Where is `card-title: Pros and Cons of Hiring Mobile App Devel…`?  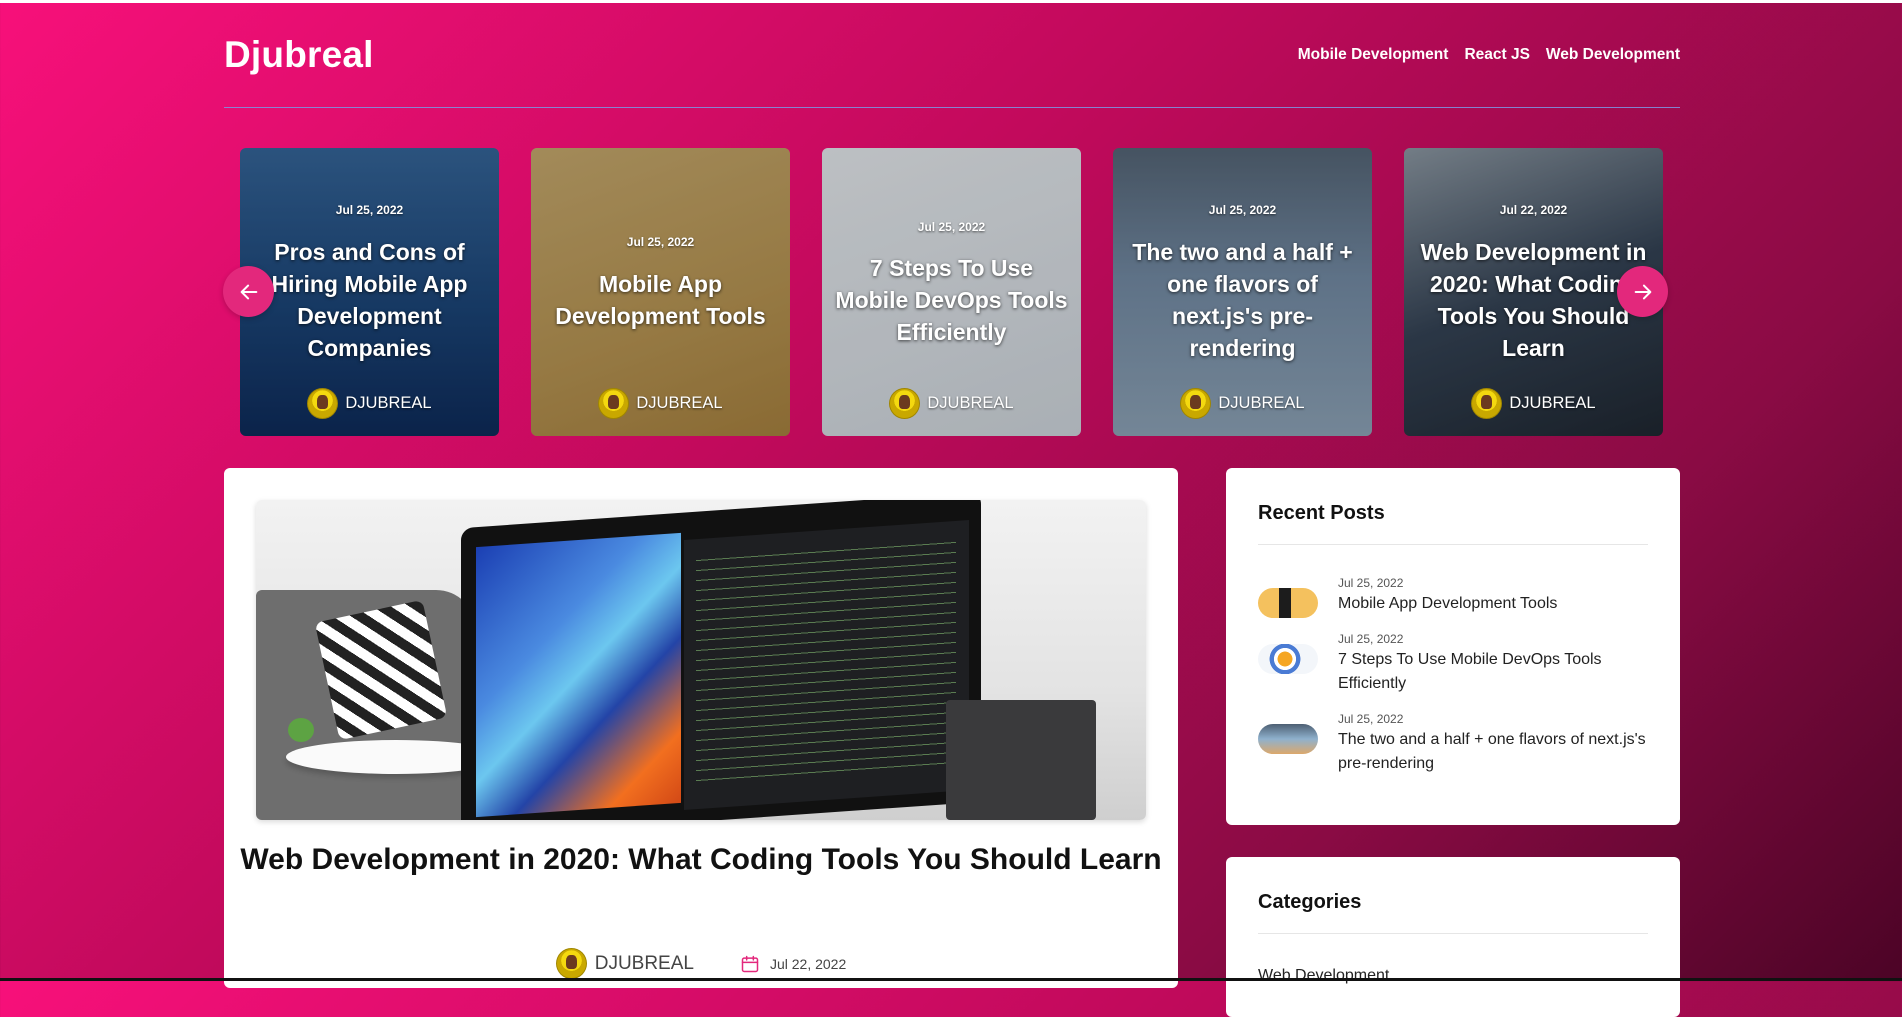 card-title: Pros and Cons of Hiring Mobile App Devel… is located at coordinates (369, 300).